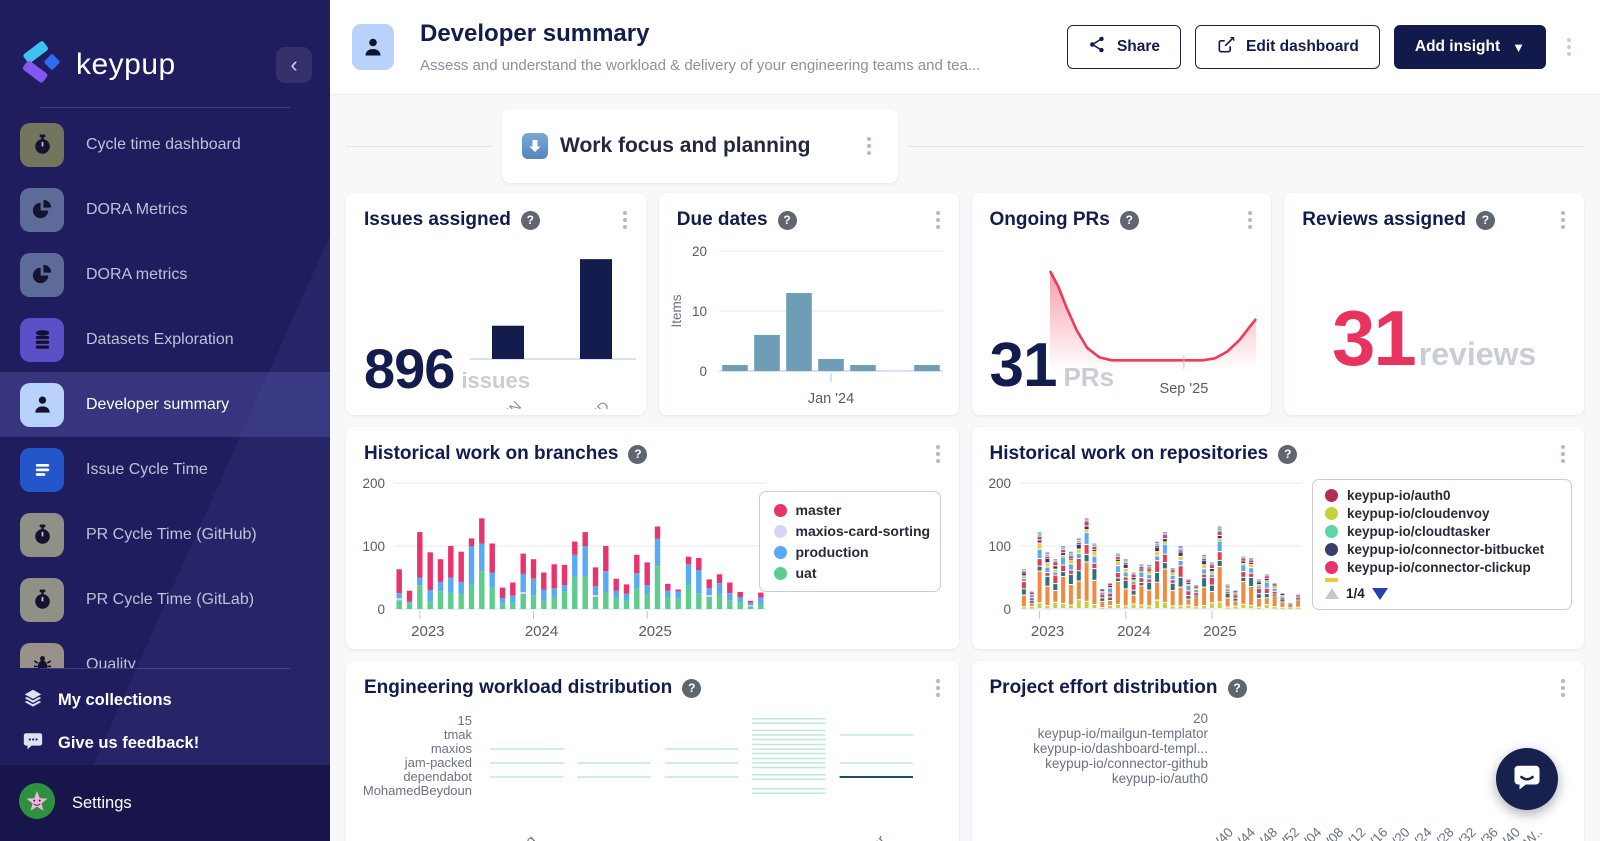 The image size is (1600, 841). Describe the element at coordinates (42, 469) in the screenshot. I see `list-icon` at that location.